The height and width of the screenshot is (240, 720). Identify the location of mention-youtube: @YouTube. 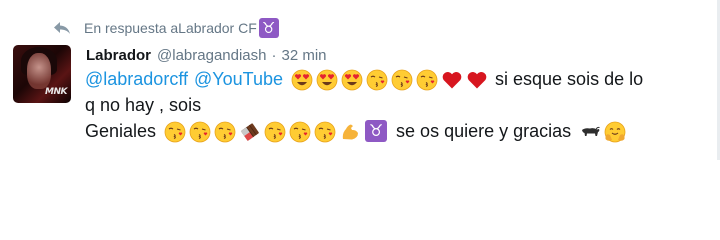
(238, 79).